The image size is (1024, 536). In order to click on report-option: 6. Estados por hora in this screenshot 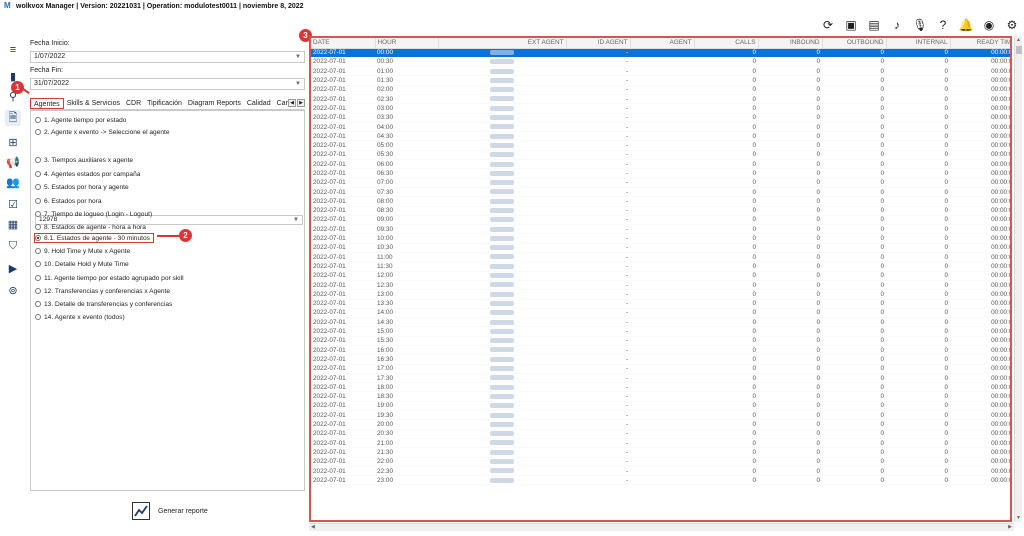, I will do `click(68, 201)`.